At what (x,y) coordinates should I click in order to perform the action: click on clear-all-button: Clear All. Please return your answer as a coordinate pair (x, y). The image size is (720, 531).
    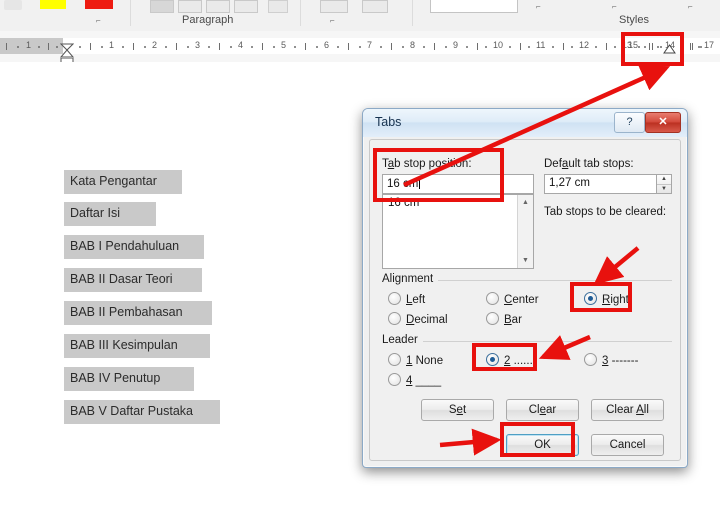
    Looking at the image, I should click on (627, 410).